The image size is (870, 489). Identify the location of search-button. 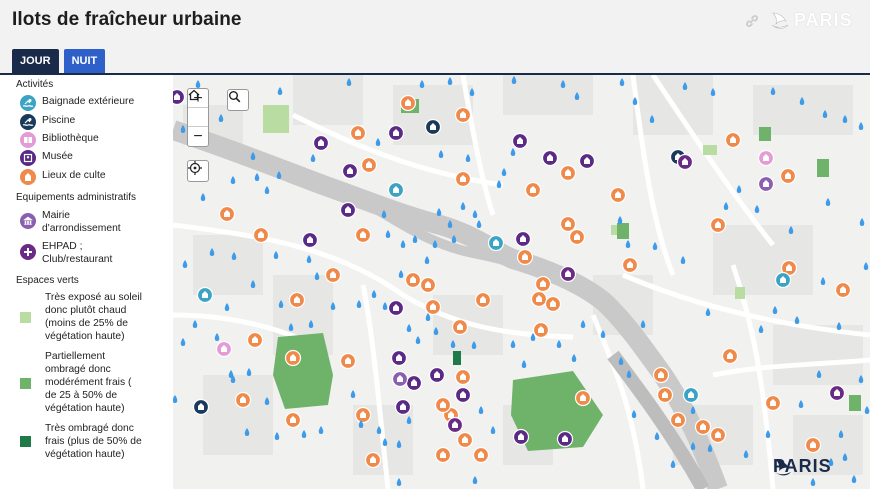
(238, 100).